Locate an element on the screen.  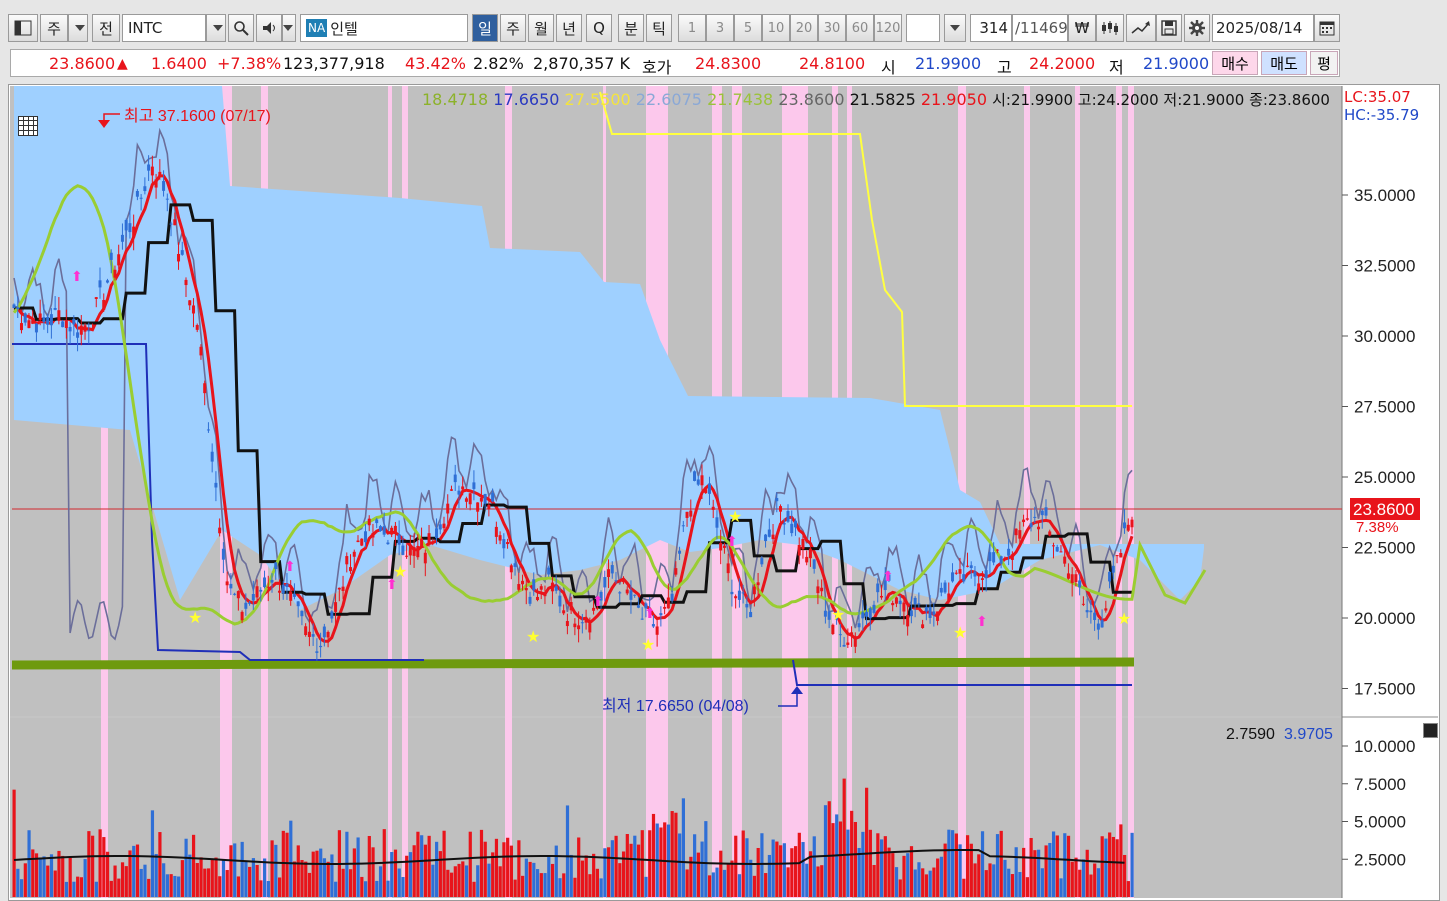
price-tick-label: 17.5000 is located at coordinates (1384, 689).